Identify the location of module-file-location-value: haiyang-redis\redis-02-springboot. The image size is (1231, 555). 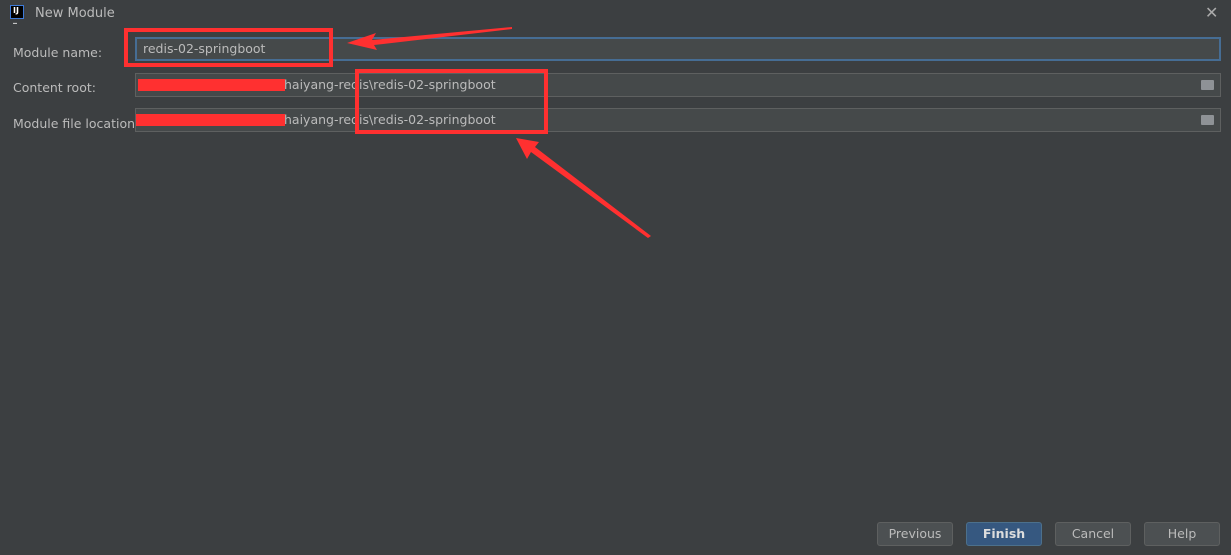
(390, 119).